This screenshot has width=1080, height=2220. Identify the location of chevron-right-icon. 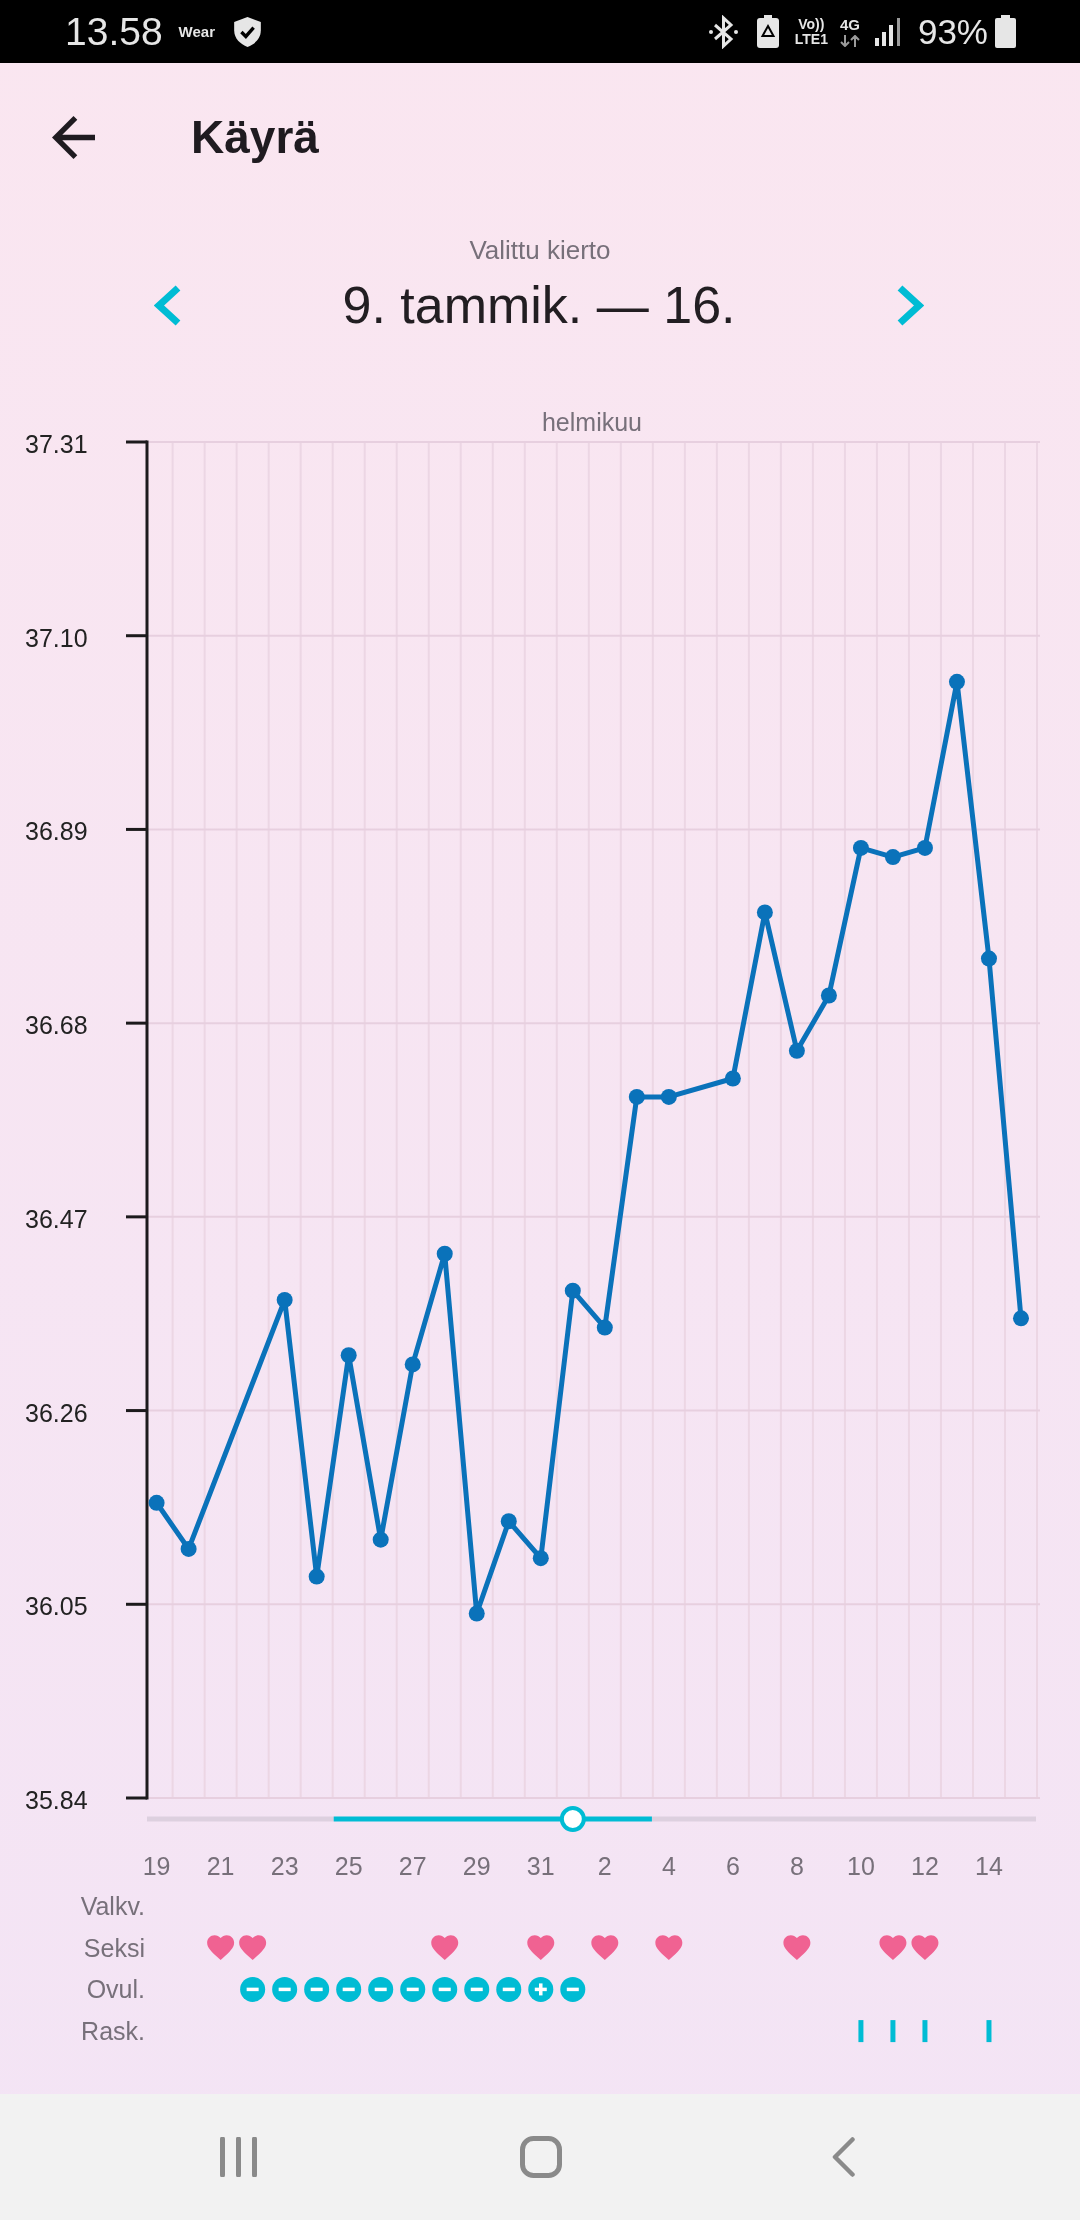
(910, 305).